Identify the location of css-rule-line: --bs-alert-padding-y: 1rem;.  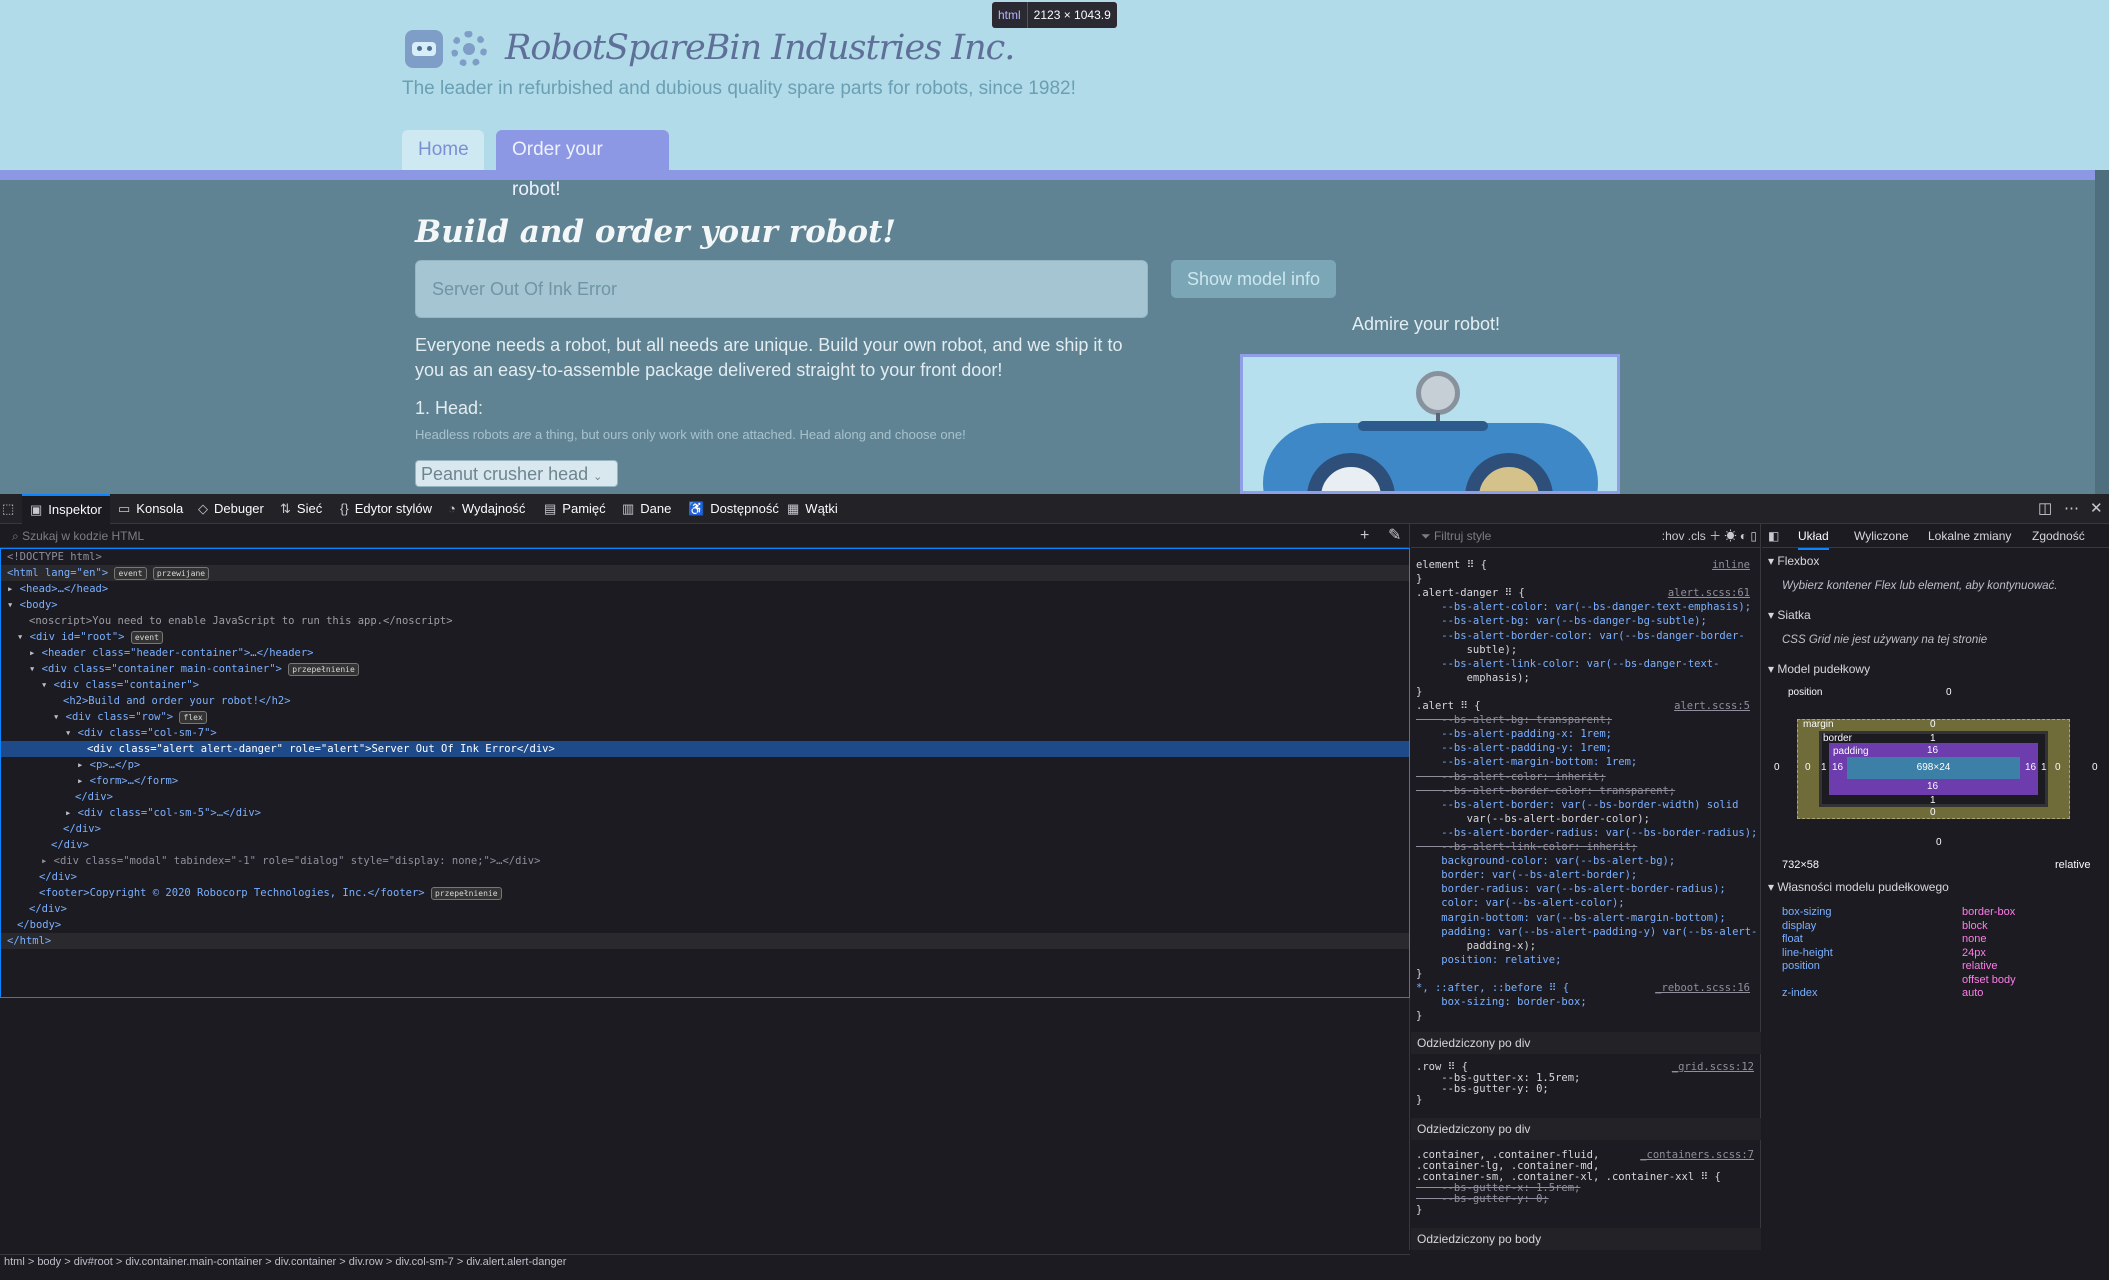
(1586, 748).